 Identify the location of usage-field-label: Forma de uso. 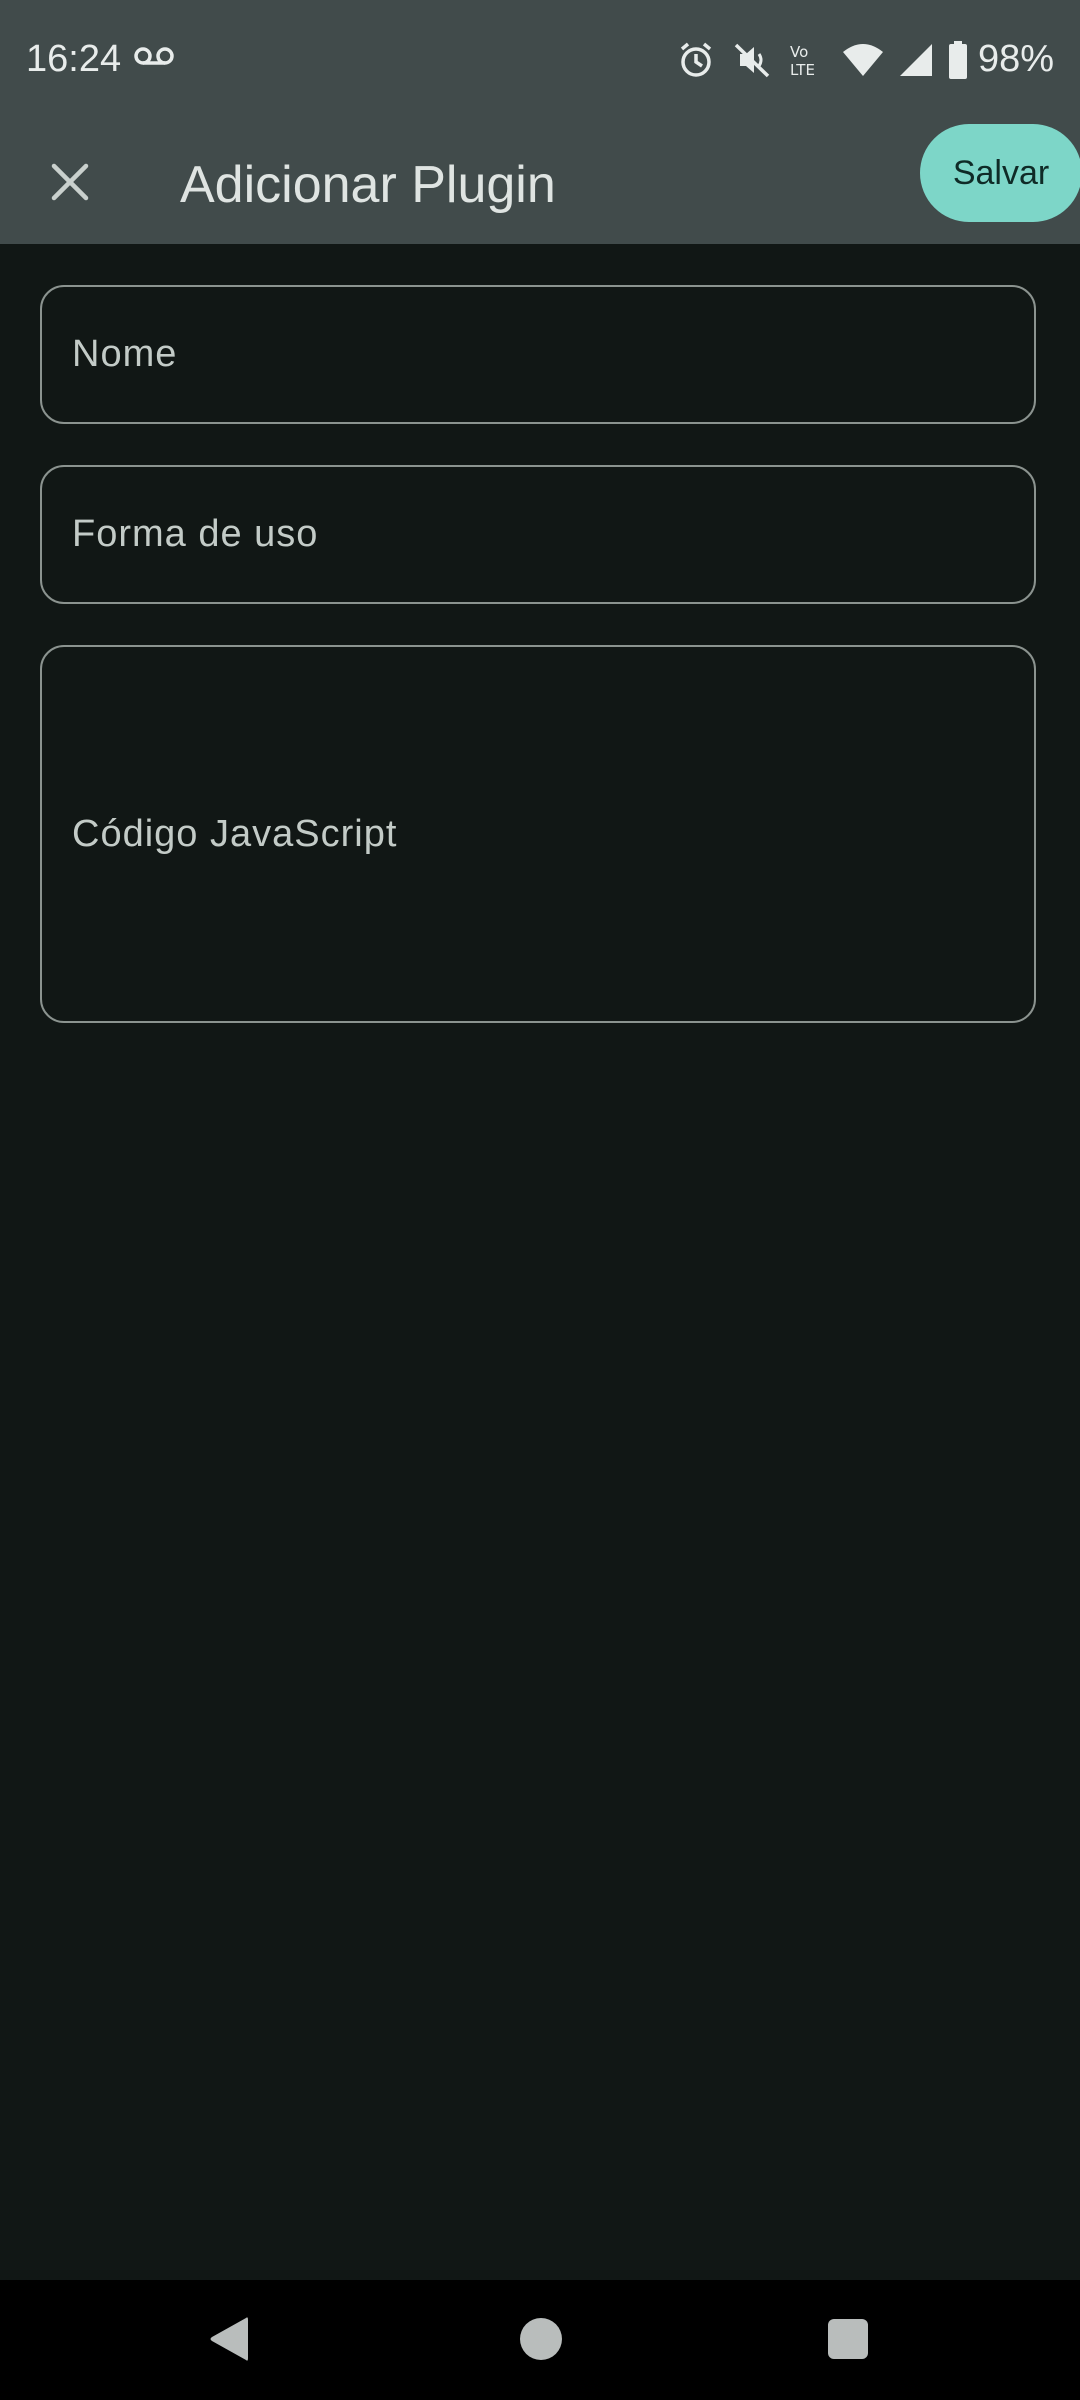
(195, 534).